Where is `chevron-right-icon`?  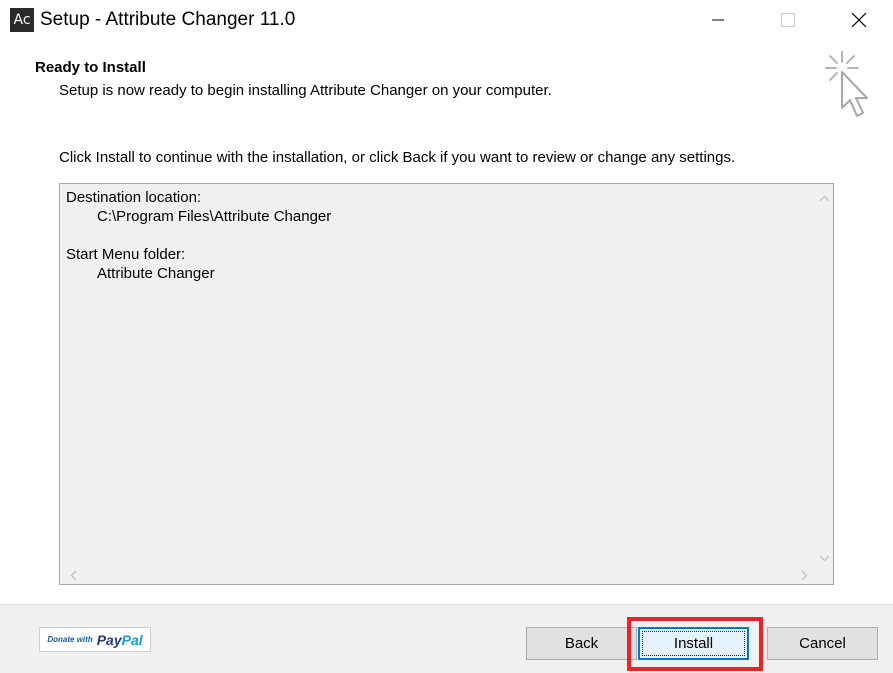 chevron-right-icon is located at coordinates (804, 575).